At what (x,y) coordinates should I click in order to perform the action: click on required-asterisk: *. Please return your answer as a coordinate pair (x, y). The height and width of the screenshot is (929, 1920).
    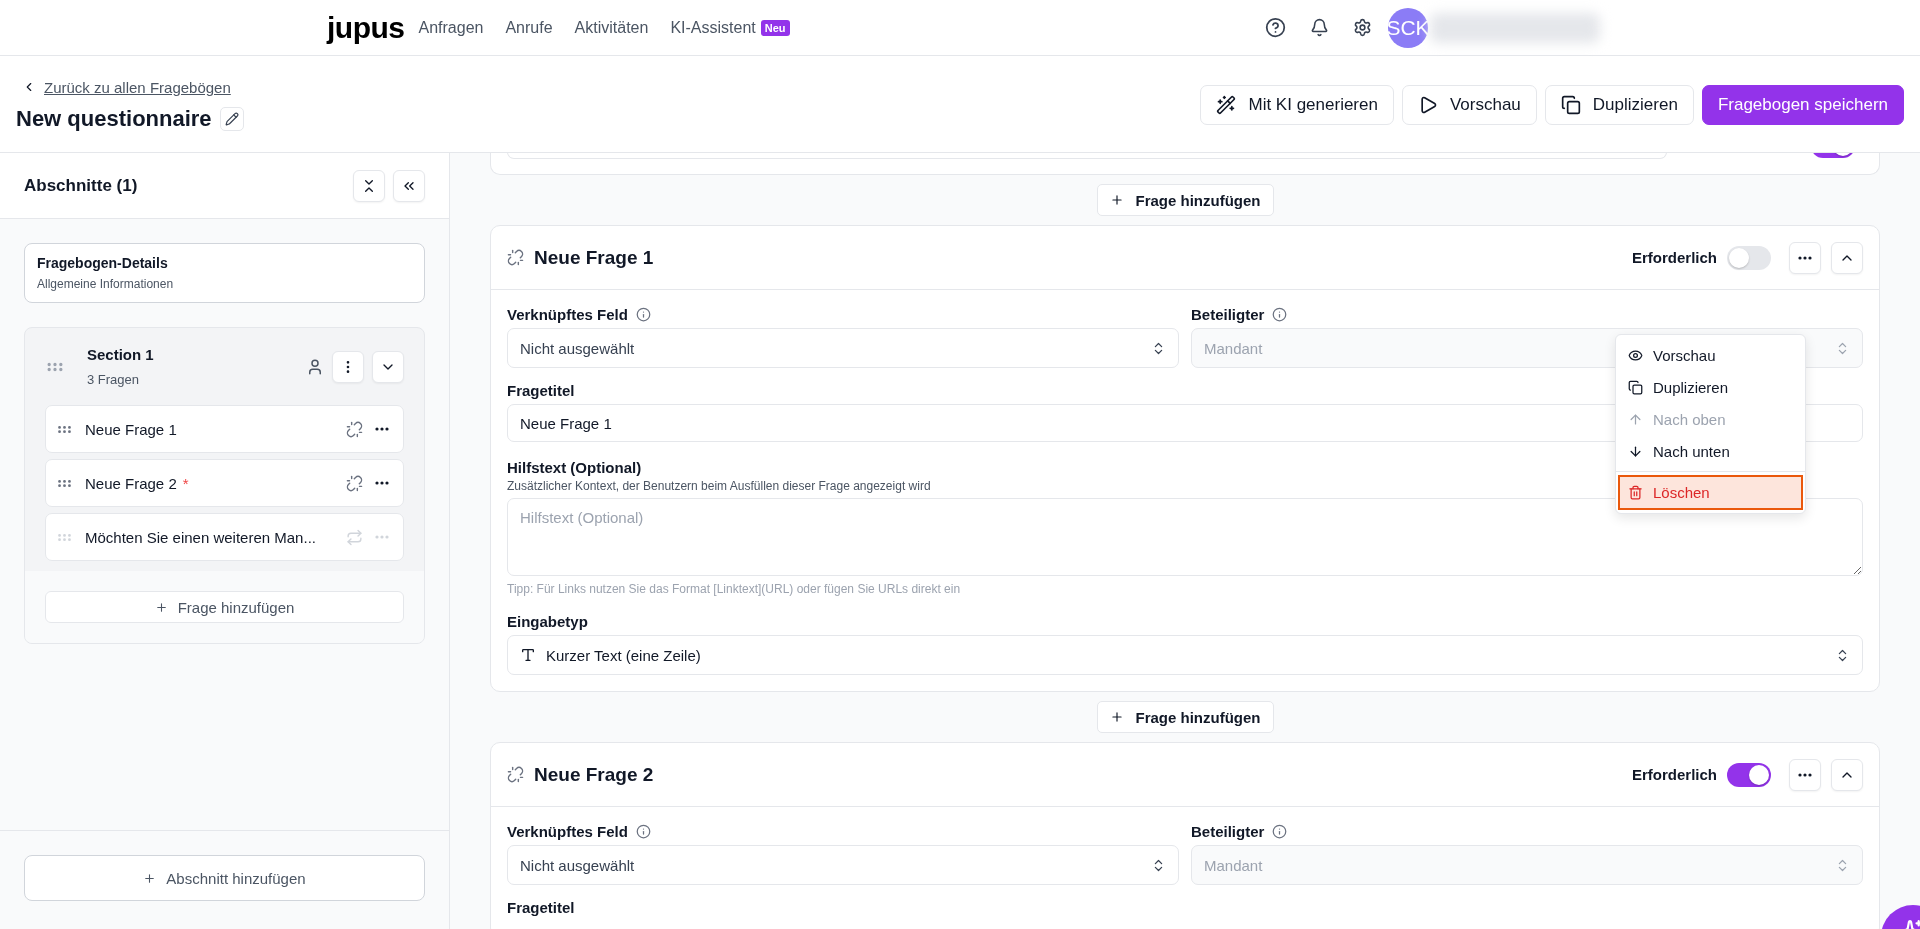
    Looking at the image, I should click on (185, 483).